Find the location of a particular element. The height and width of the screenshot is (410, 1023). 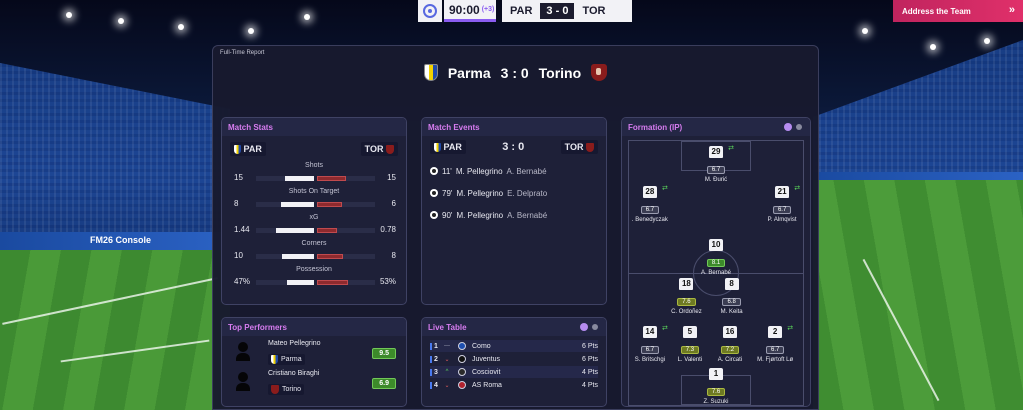

event-scorer: M. Pellegrino is located at coordinates (479, 171).